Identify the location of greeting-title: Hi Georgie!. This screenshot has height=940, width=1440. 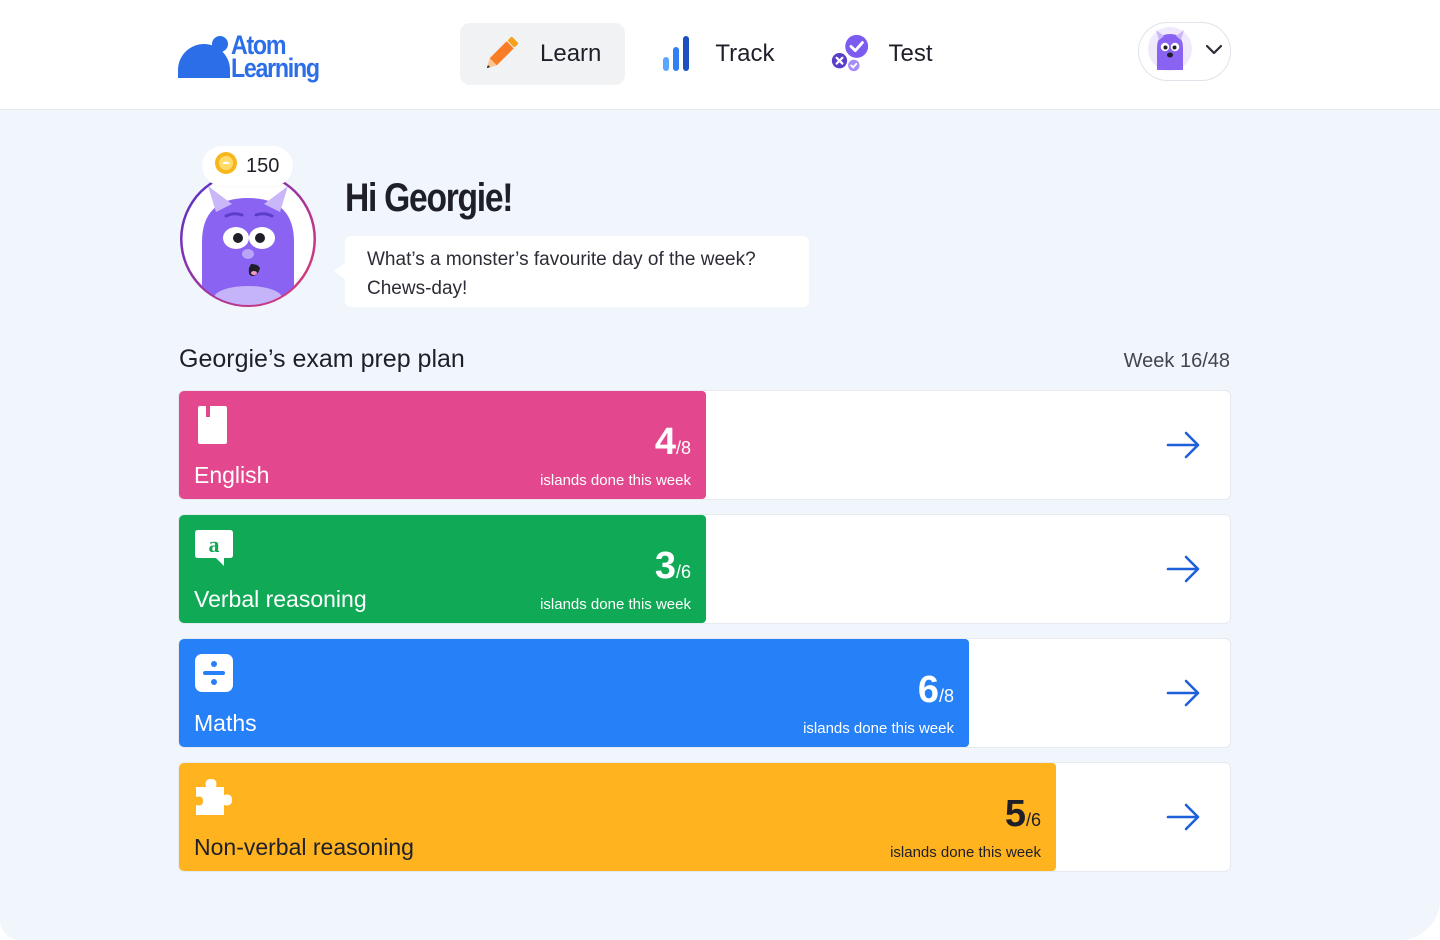
(429, 198).